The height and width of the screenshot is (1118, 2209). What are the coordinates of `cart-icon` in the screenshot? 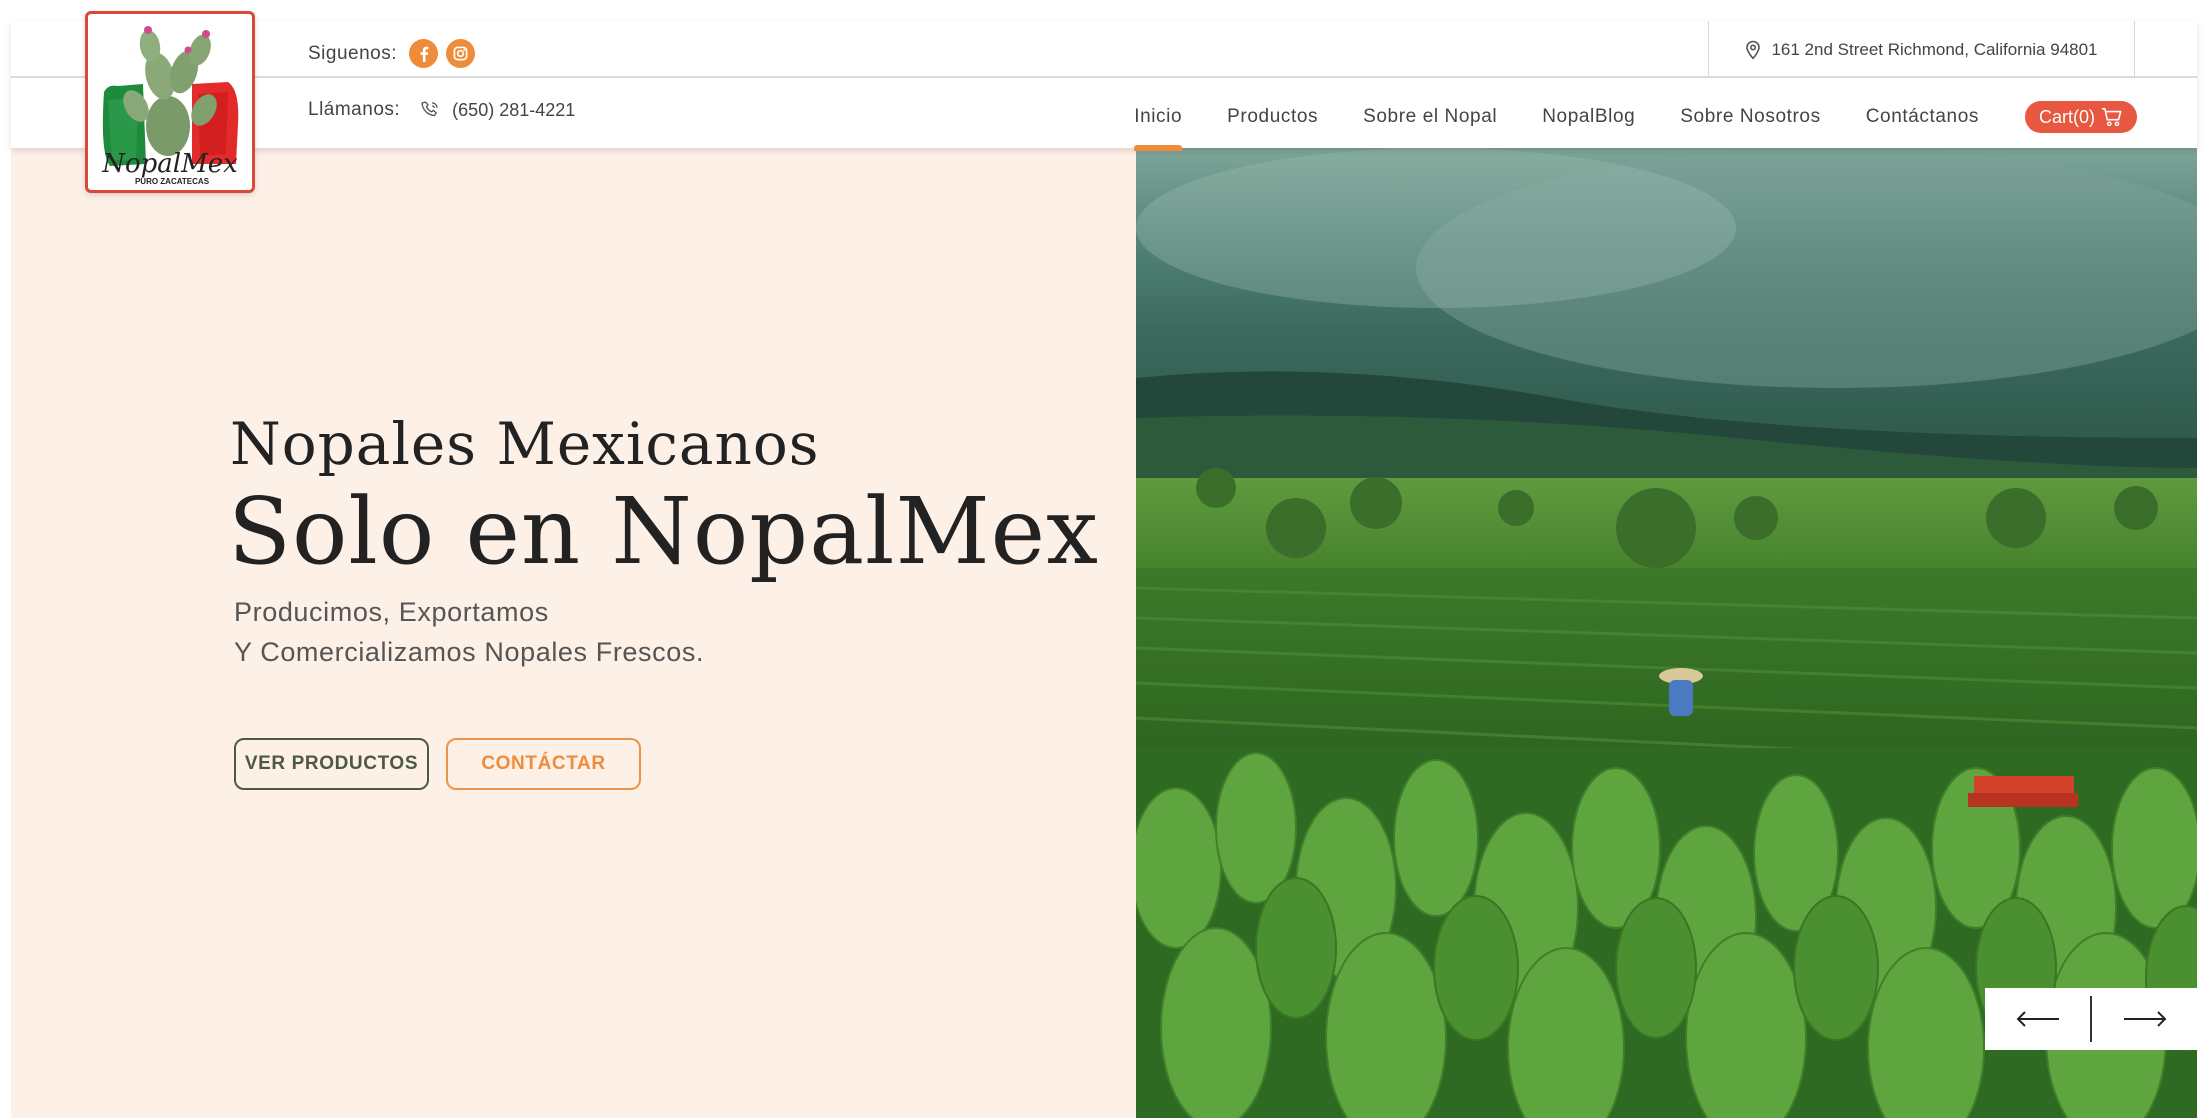 It's located at (2112, 117).